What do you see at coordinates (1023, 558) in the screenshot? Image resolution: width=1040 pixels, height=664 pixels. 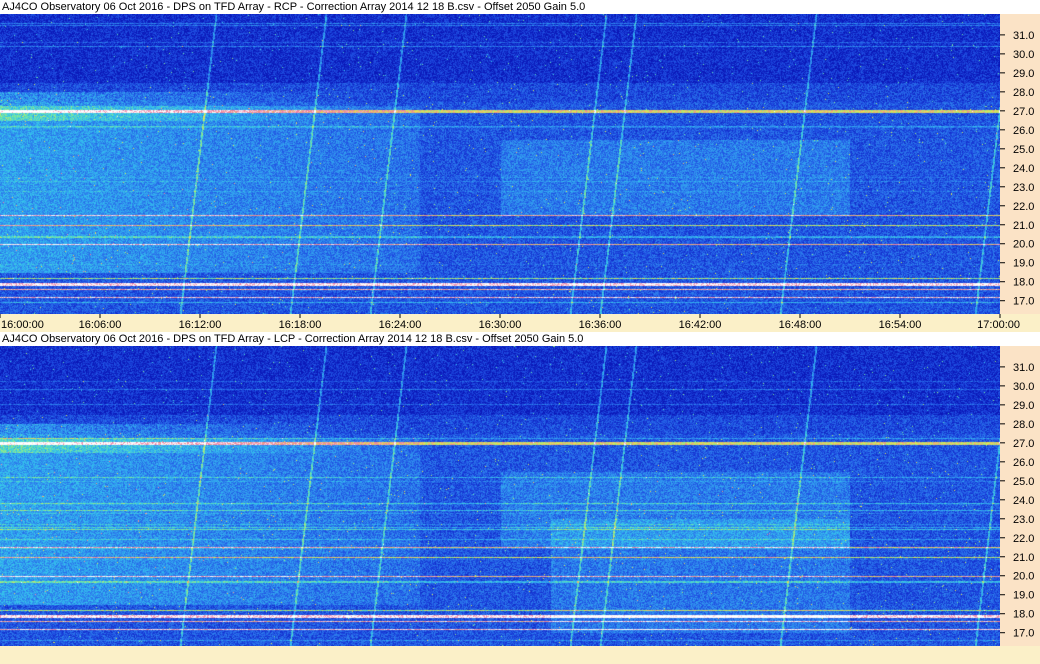 I see `lcp-freq-tick-label: 21.0` at bounding box center [1023, 558].